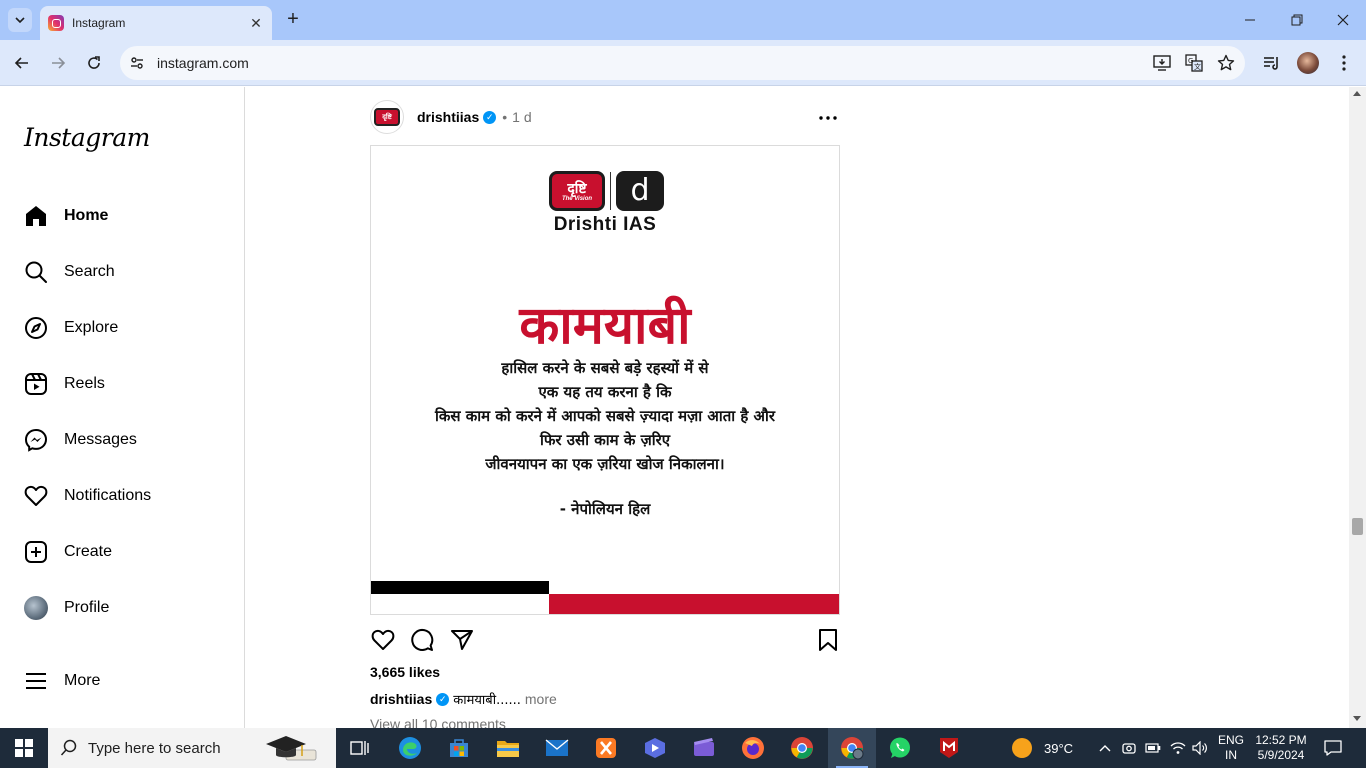 Image resolution: width=1366 pixels, height=768 pixels. I want to click on nav-explore: Explore, so click(124, 328).